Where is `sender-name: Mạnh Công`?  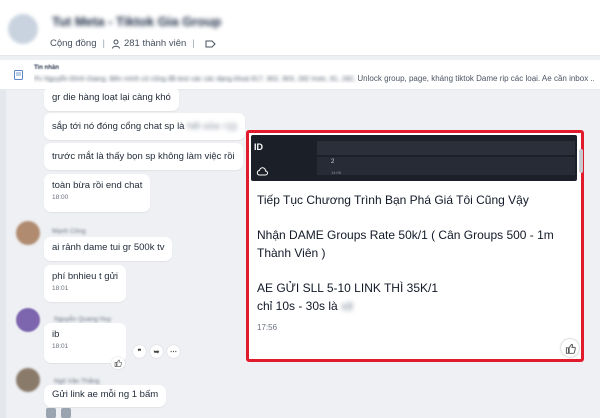
sender-name: Mạnh Công is located at coordinates (69, 231).